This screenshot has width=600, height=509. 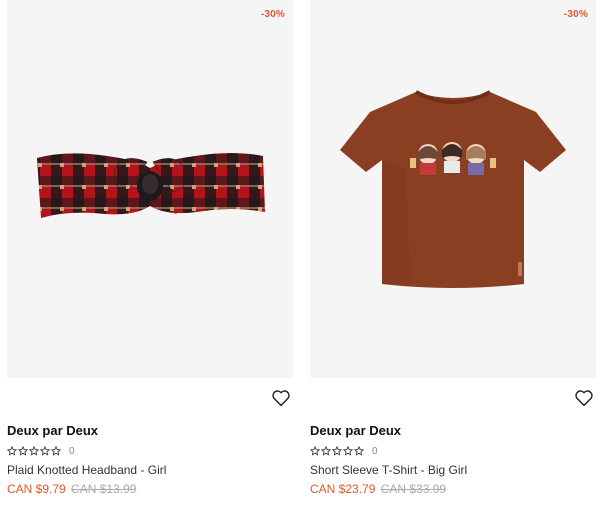 I want to click on original-price: CAN $13.99, so click(x=104, y=489).